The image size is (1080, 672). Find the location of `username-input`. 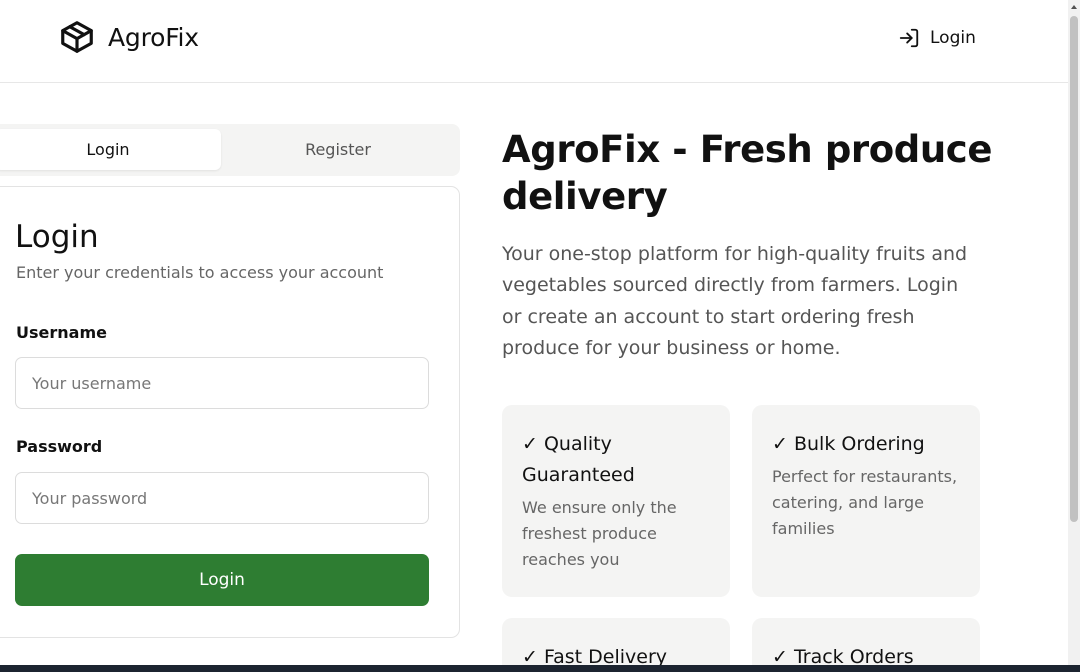

username-input is located at coordinates (222, 383).